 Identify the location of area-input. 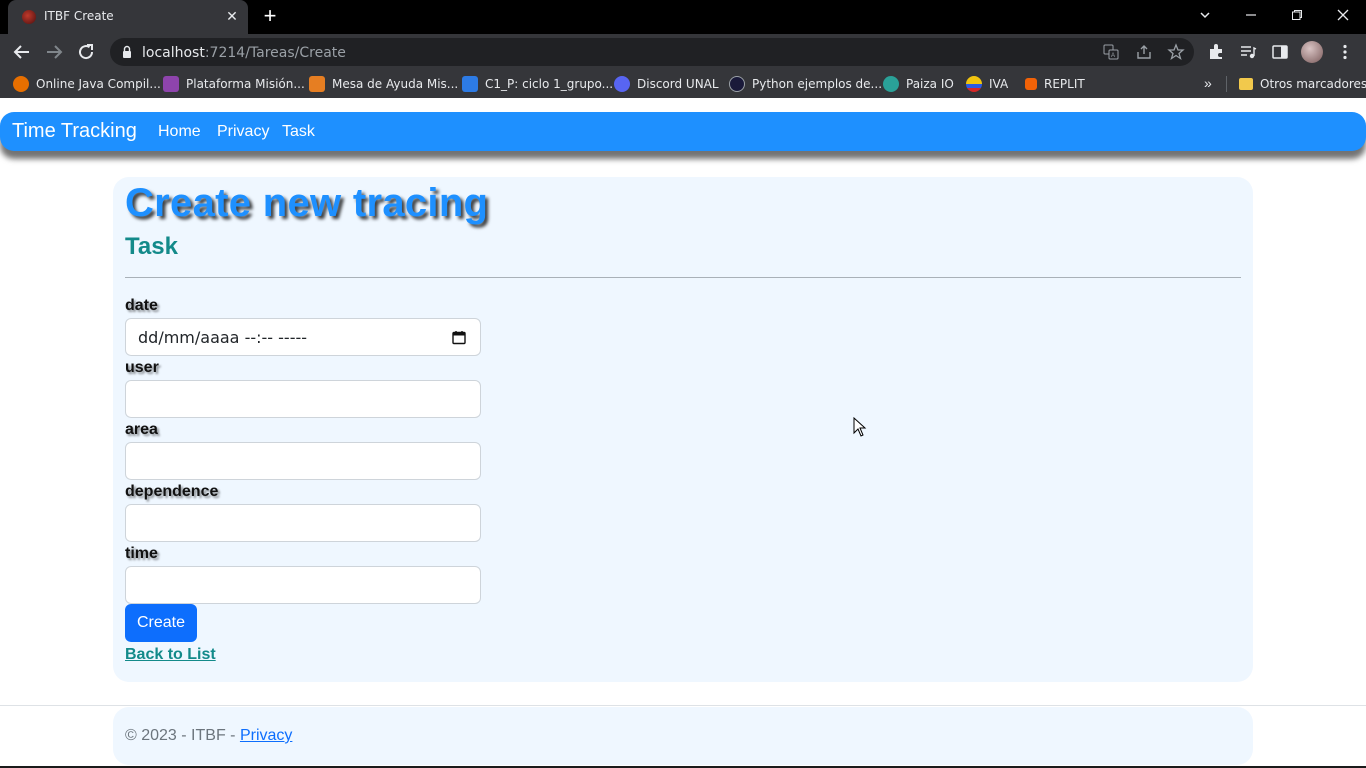
(303, 461).